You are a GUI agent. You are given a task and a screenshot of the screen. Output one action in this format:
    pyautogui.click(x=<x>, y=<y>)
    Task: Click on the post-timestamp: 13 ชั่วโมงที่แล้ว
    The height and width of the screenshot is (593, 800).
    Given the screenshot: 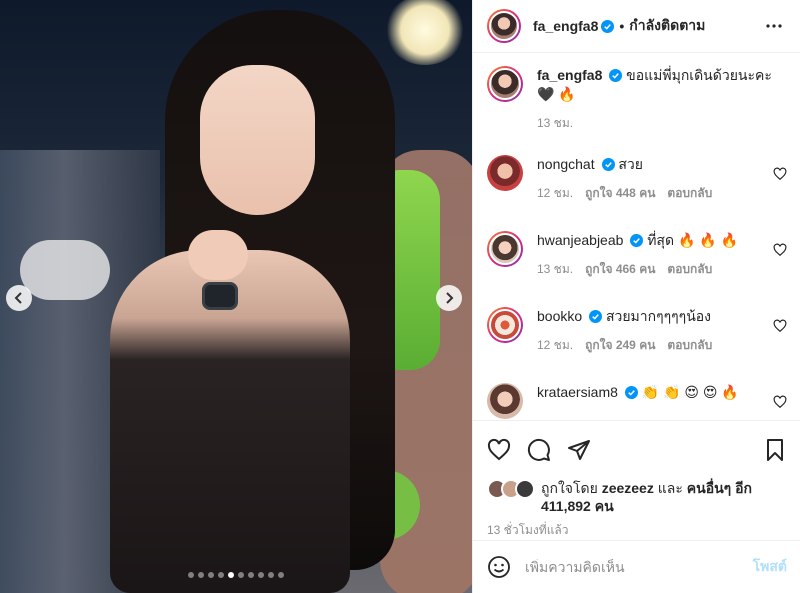 What is the action you would take?
    pyautogui.click(x=637, y=530)
    